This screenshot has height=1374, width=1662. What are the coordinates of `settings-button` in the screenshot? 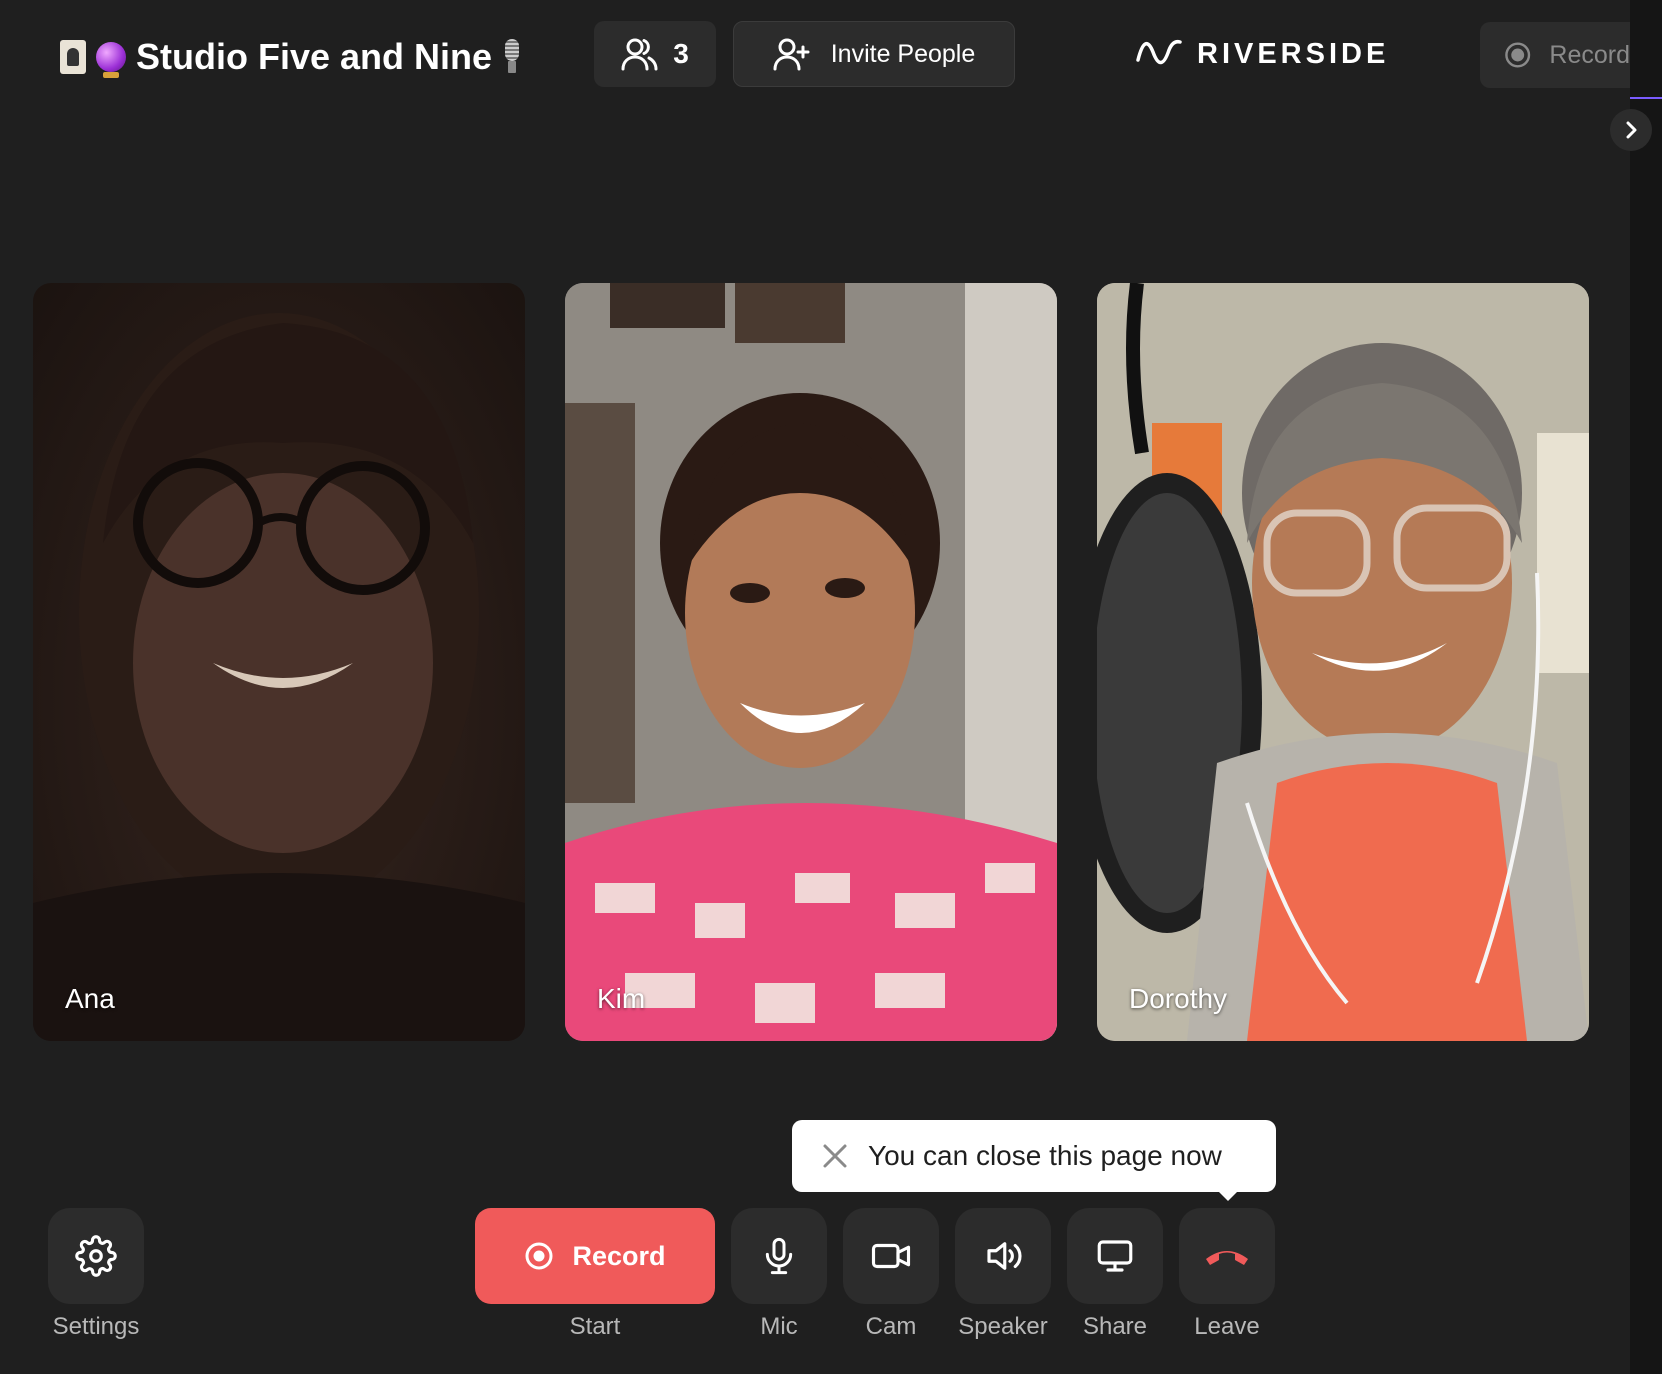 It's located at (96, 1256).